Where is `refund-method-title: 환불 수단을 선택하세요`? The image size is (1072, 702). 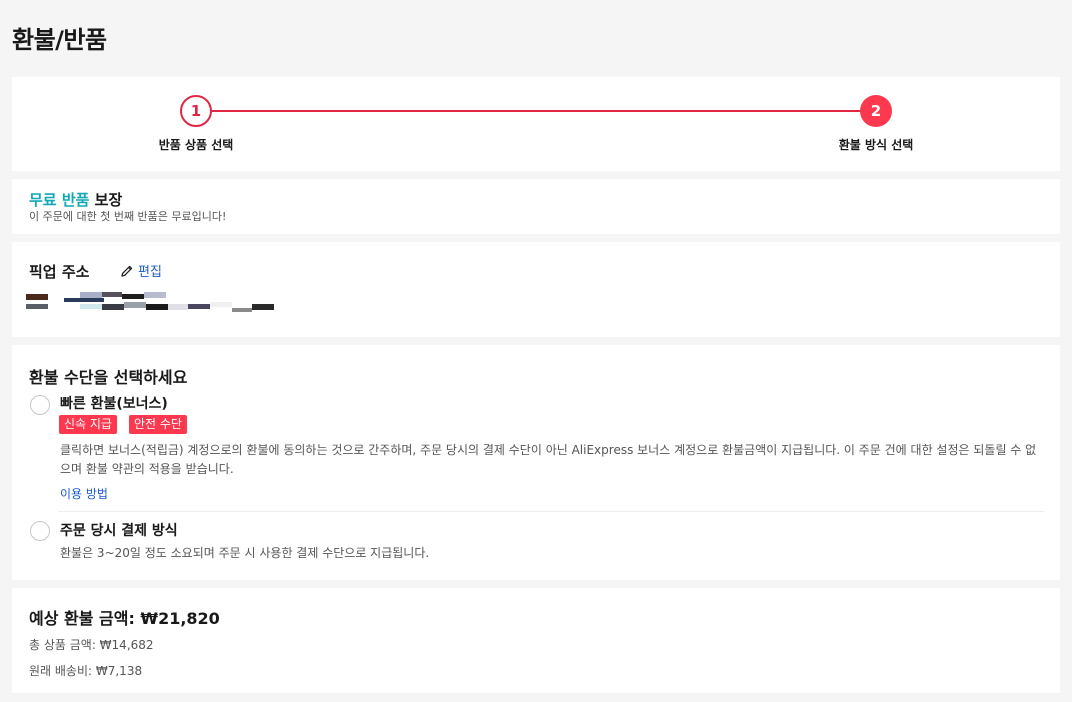 refund-method-title: 환불 수단을 선택하세요 is located at coordinates (108, 377).